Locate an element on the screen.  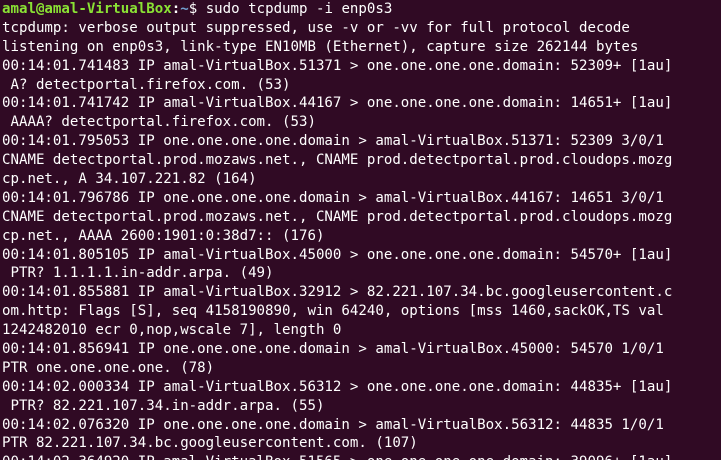
prompt-user-host: amal@amal-VirtualBox is located at coordinates (87, 9).